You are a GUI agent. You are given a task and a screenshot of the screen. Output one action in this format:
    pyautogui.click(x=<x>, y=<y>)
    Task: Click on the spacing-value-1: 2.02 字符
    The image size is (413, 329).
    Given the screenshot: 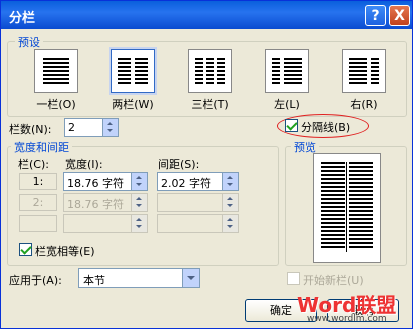 What is the action you would take?
    pyautogui.click(x=186, y=183)
    